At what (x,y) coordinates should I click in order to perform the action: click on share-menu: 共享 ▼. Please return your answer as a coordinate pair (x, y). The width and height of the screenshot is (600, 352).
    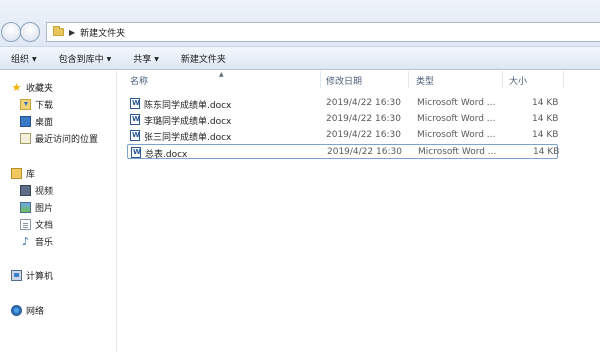
    Looking at the image, I should click on (146, 58).